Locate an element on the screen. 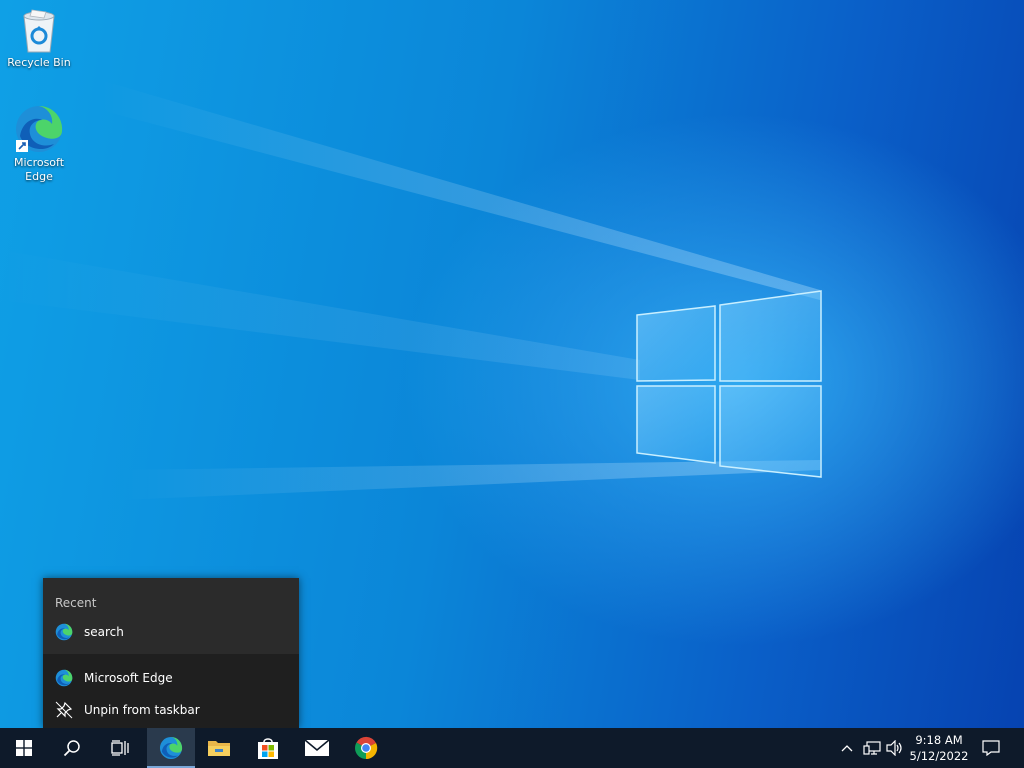 The height and width of the screenshot is (768, 1024). taskbar-chrome-button is located at coordinates (366, 748).